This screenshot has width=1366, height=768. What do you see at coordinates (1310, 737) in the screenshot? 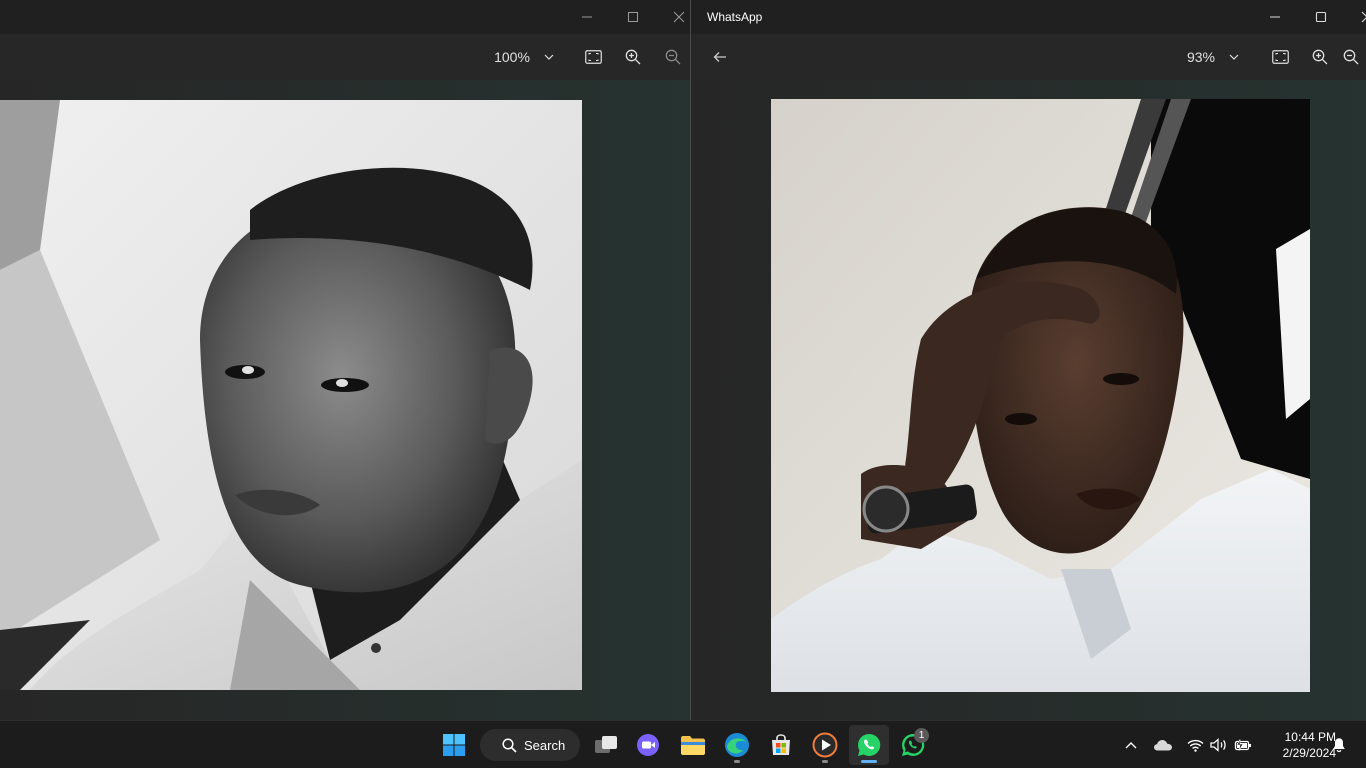
I see `clock-time: 10:44 PM` at bounding box center [1310, 737].